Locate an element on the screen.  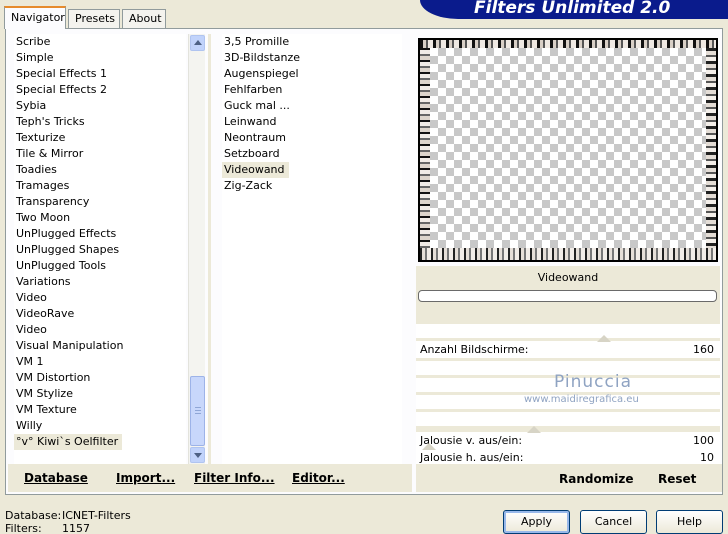
category-item: Visual Manipulation is located at coordinates (100, 346).